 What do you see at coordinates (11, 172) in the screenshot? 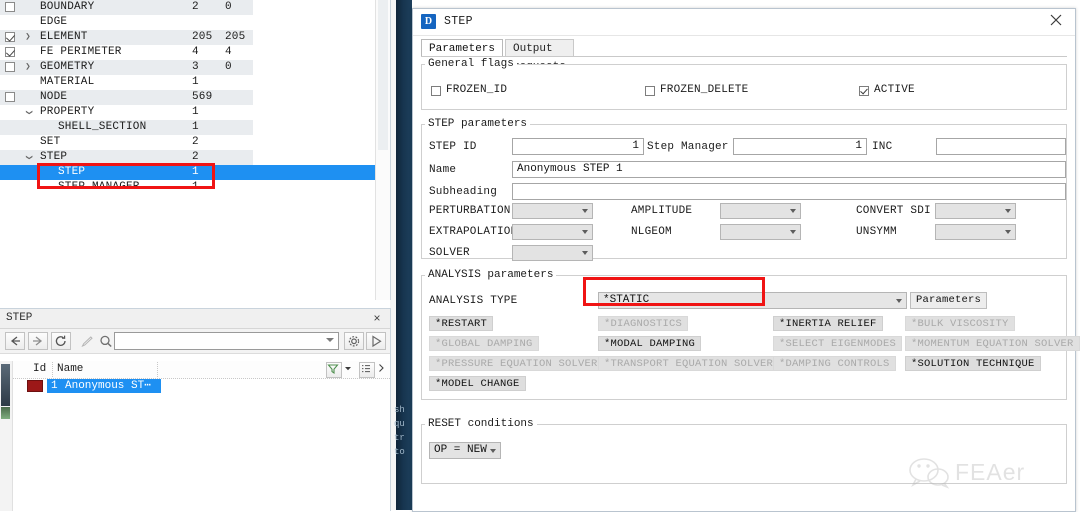
I see `tree-selection-bar-left` at bounding box center [11, 172].